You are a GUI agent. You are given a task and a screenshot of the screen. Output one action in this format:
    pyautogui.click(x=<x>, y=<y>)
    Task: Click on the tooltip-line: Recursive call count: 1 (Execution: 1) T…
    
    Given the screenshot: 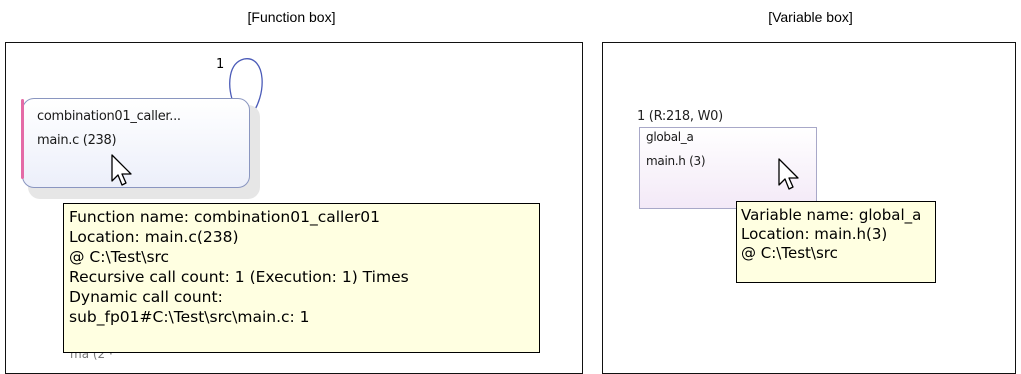 What is the action you would take?
    pyautogui.click(x=239, y=277)
    